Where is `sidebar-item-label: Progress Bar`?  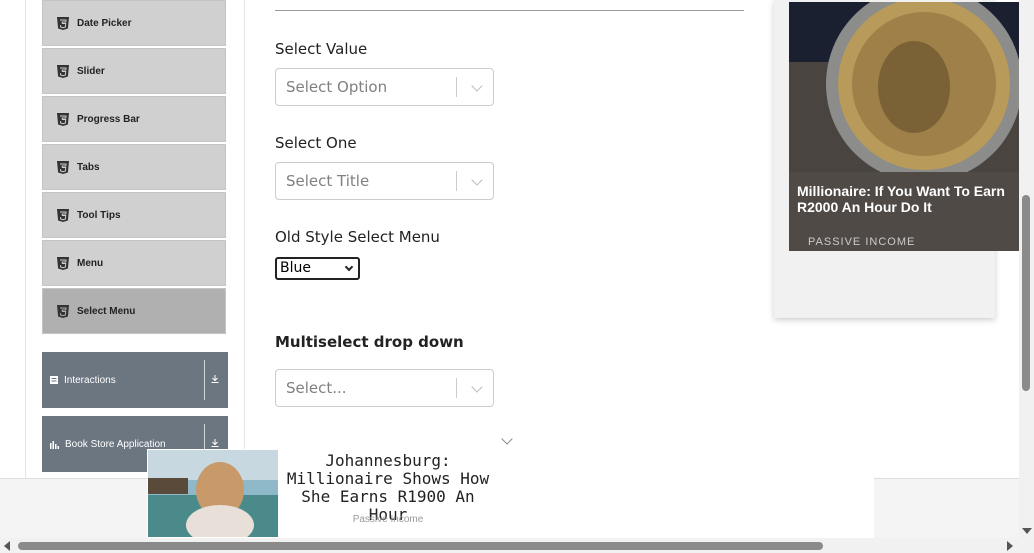
sidebar-item-label: Progress Bar is located at coordinates (108, 119).